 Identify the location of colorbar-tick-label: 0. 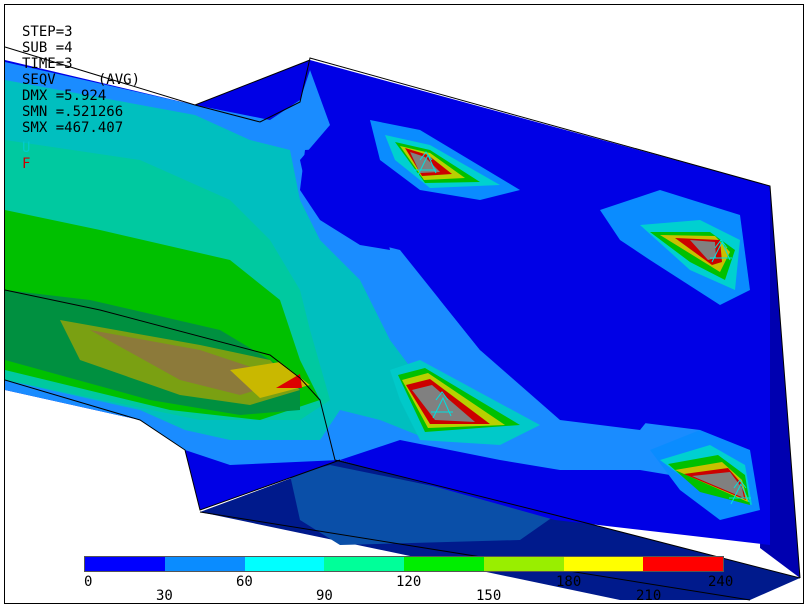
(88, 582).